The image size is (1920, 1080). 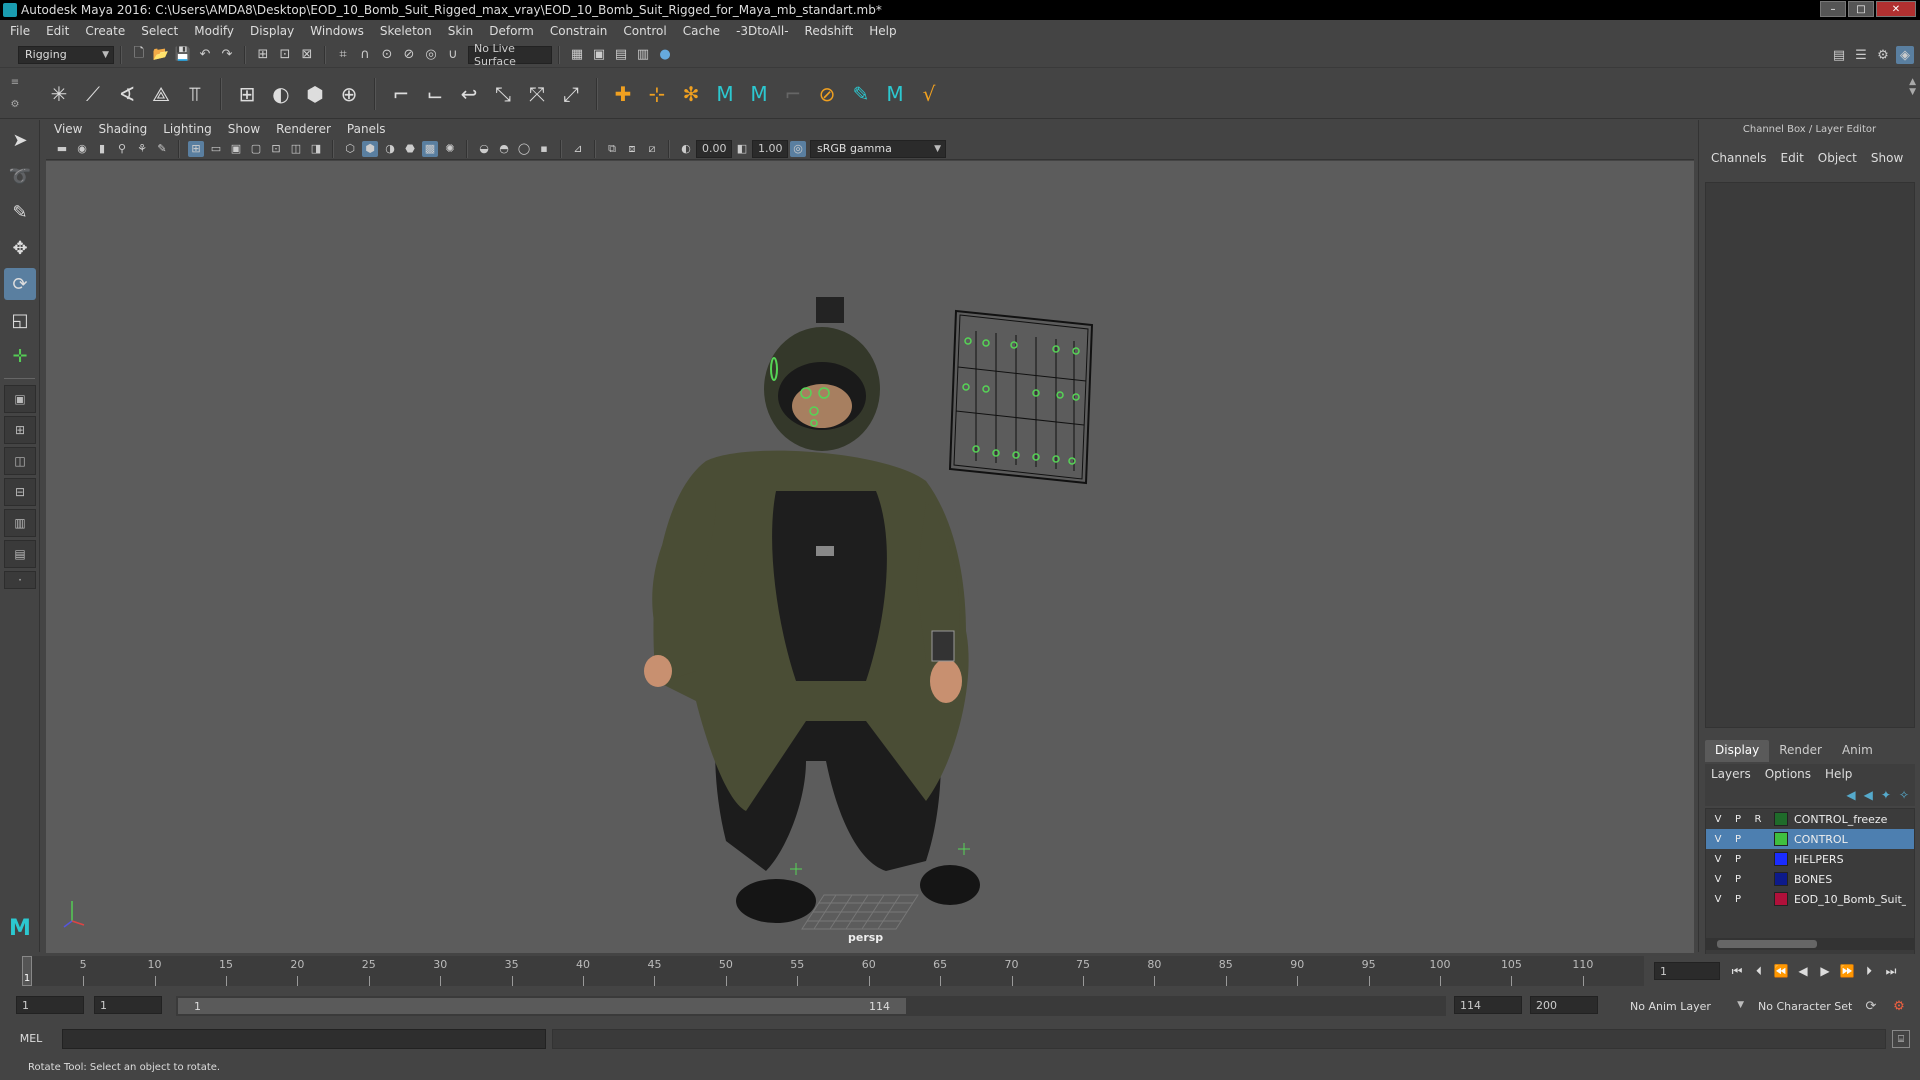 What do you see at coordinates (1905, 55) in the screenshot?
I see `channel-box-toggle-icon: ◈` at bounding box center [1905, 55].